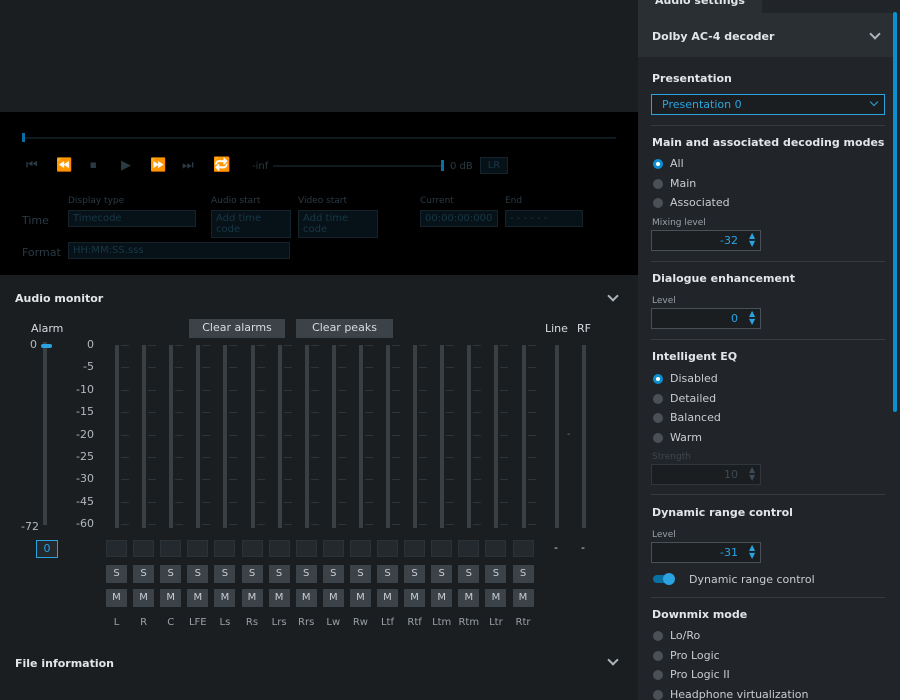 The height and width of the screenshot is (700, 900). Describe the element at coordinates (47, 549) in the screenshot. I see `alarm-value-field: 0` at that location.